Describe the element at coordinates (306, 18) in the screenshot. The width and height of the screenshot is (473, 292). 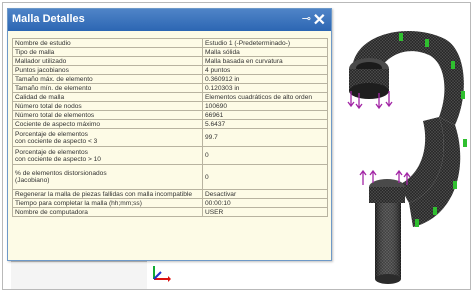
I see `pin-icon: ⊸` at that location.